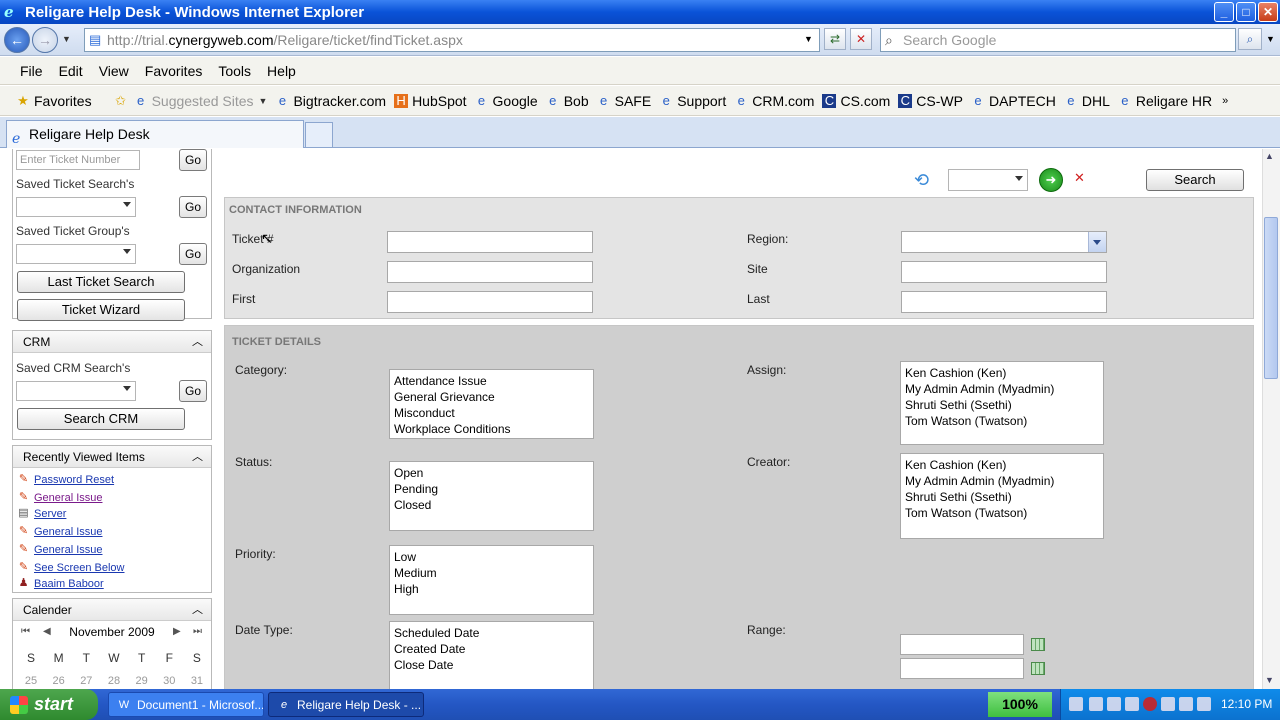 This screenshot has height=720, width=1280. Describe the element at coordinates (76, 207) in the screenshot. I see `saved-ticket-searches-select` at that location.